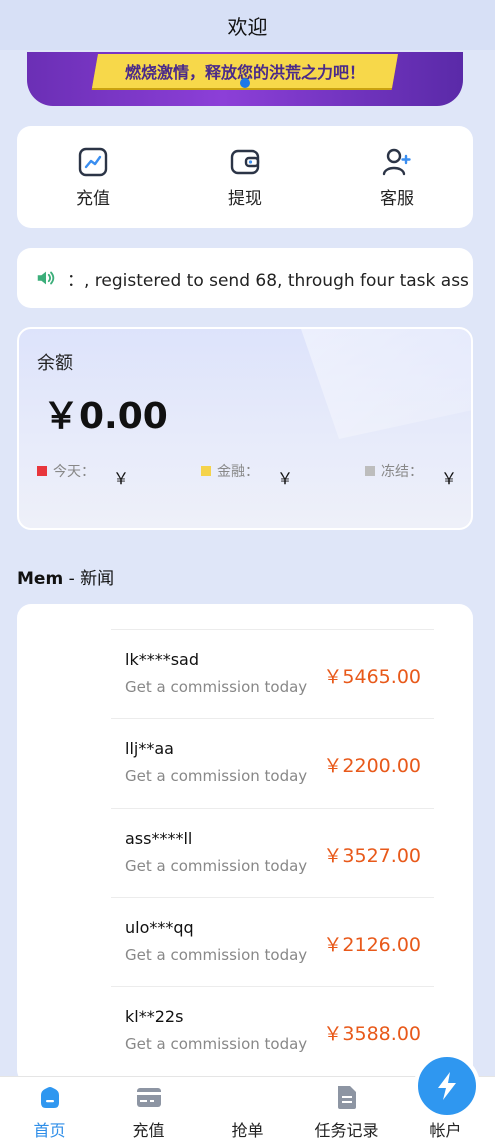  Describe the element at coordinates (346, 1097) in the screenshot. I see `document-icon` at that location.